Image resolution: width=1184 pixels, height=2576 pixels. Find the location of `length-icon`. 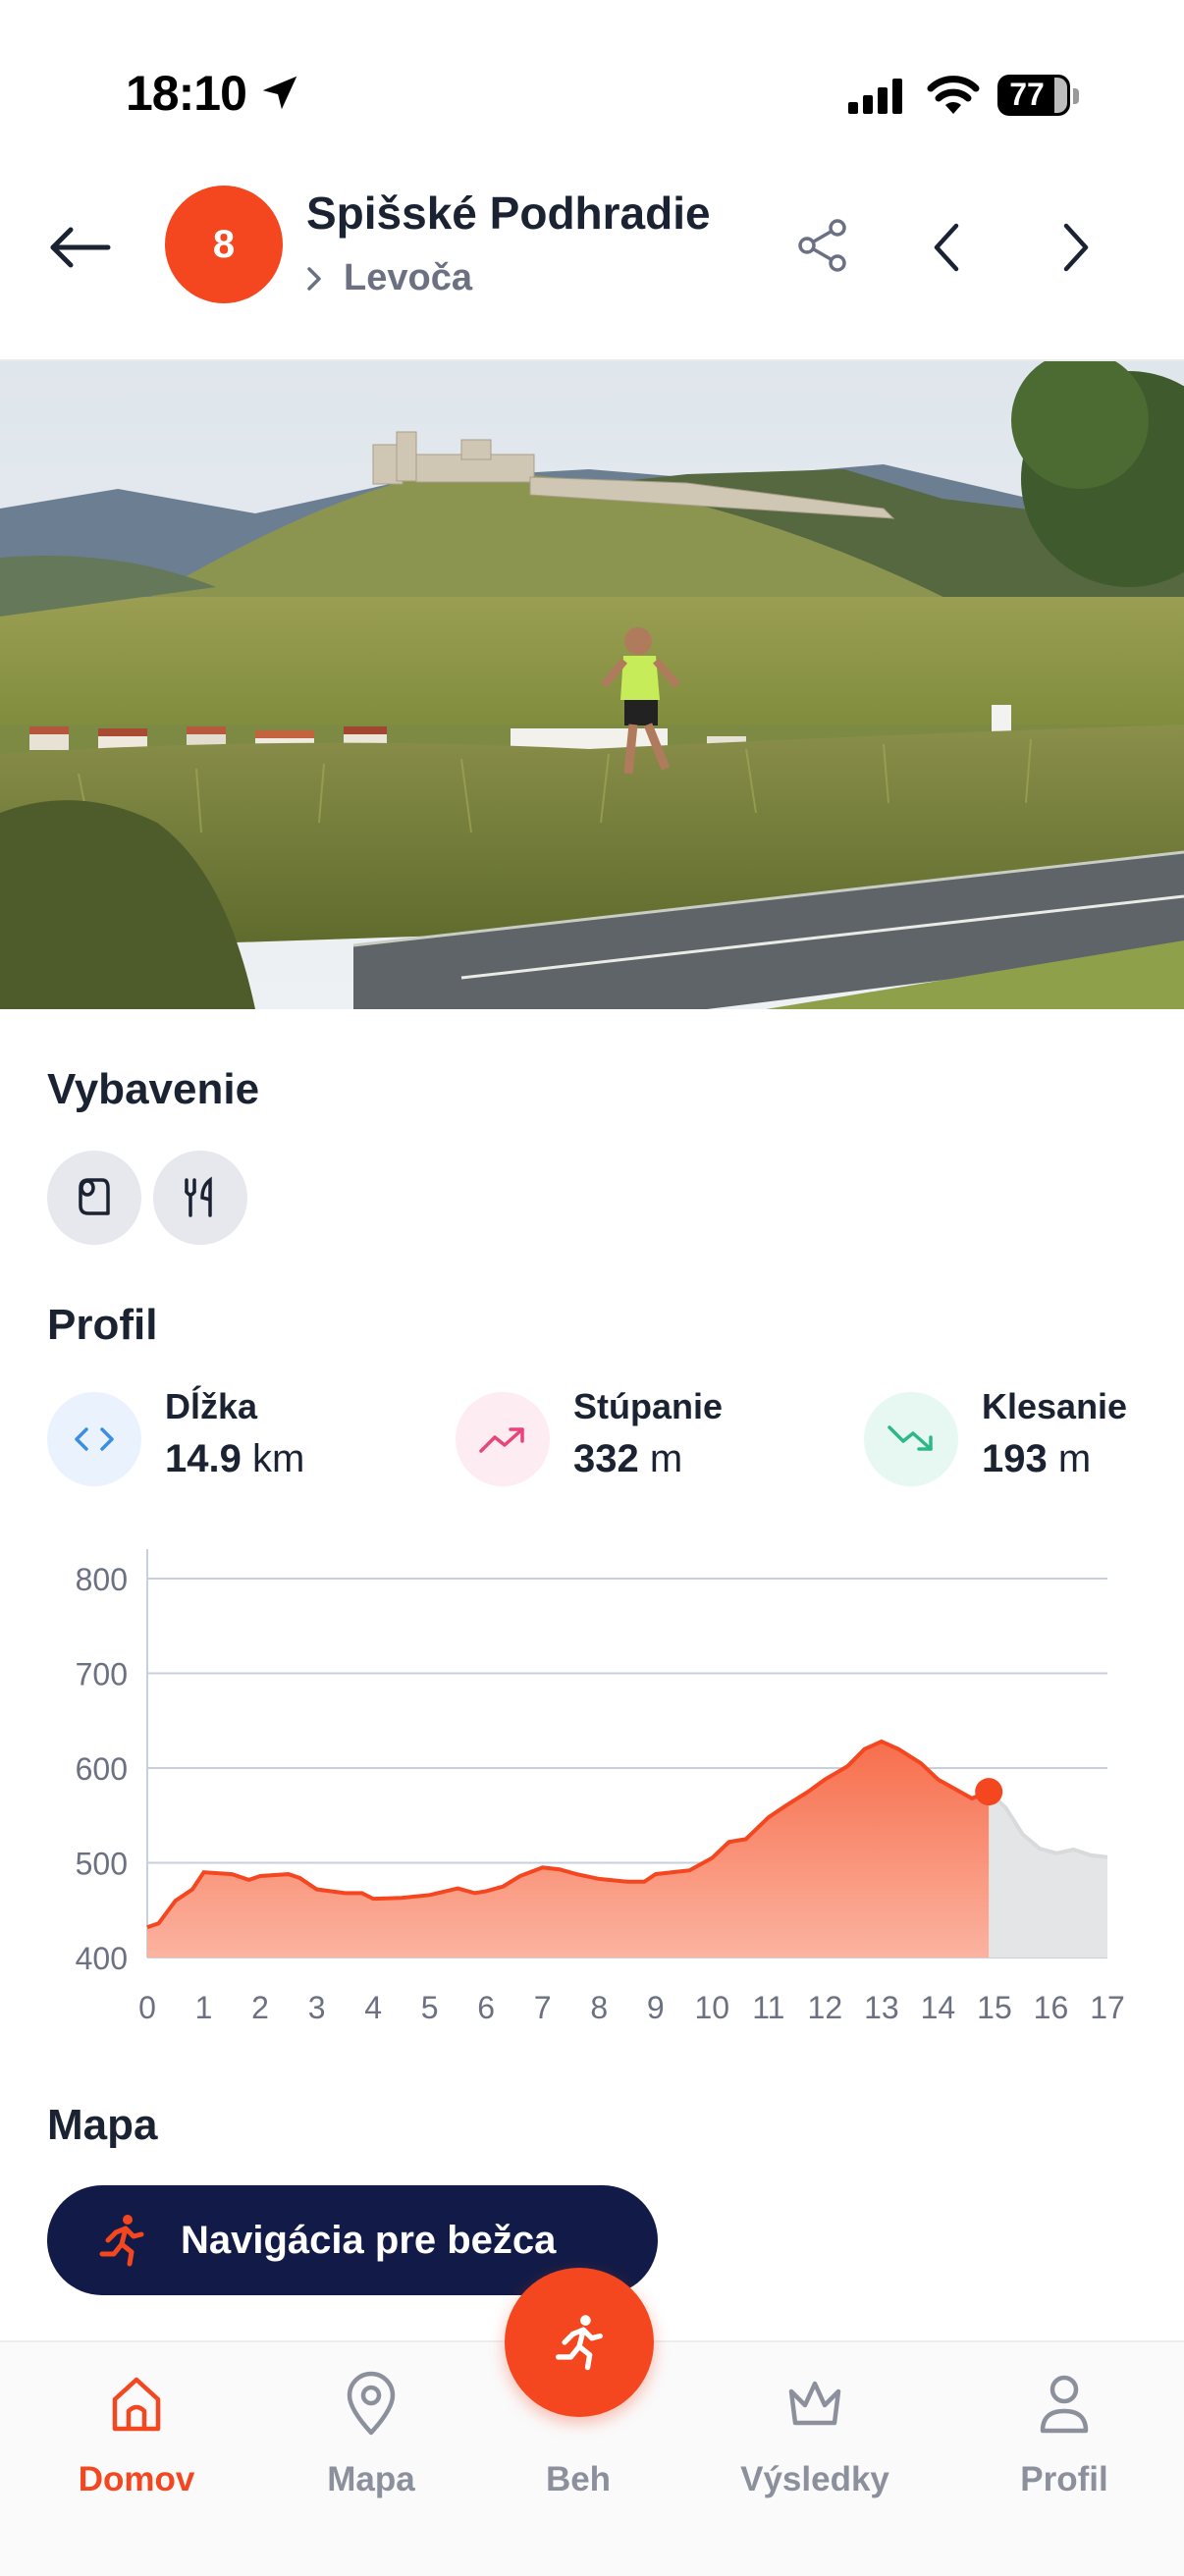

length-icon is located at coordinates (94, 1439).